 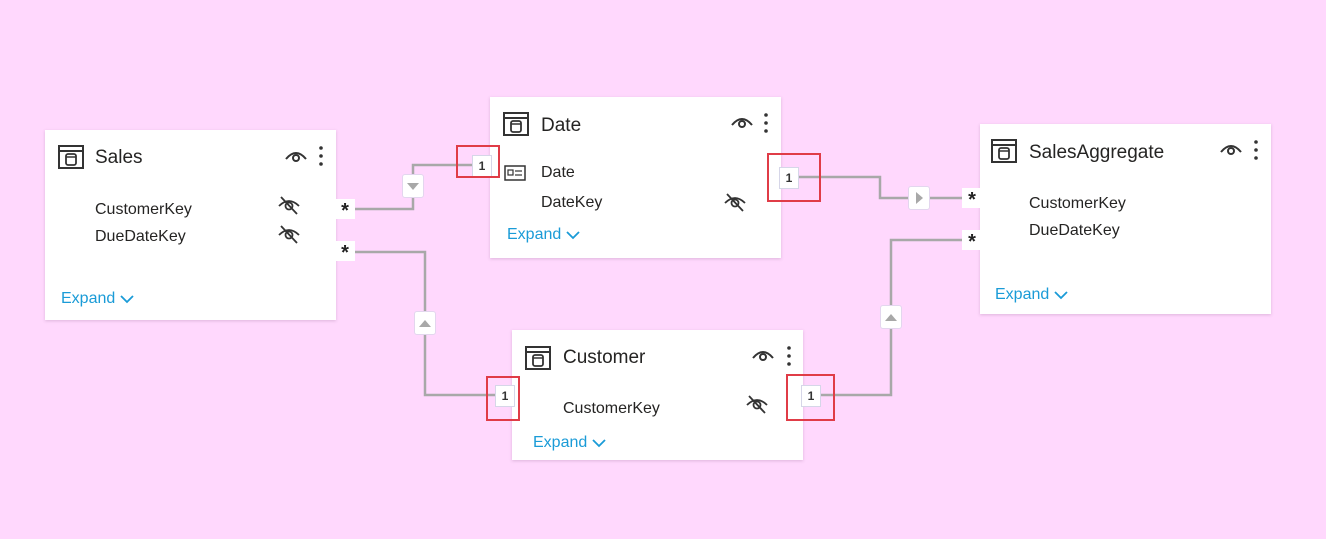 What do you see at coordinates (1097, 152) in the screenshot?
I see `table-title: SalesAggregate` at bounding box center [1097, 152].